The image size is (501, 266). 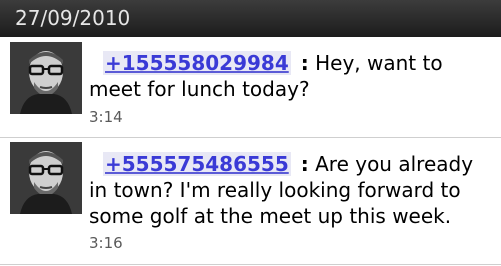 What do you see at coordinates (197, 164) in the screenshot?
I see `sender-link: +555575486555` at bounding box center [197, 164].